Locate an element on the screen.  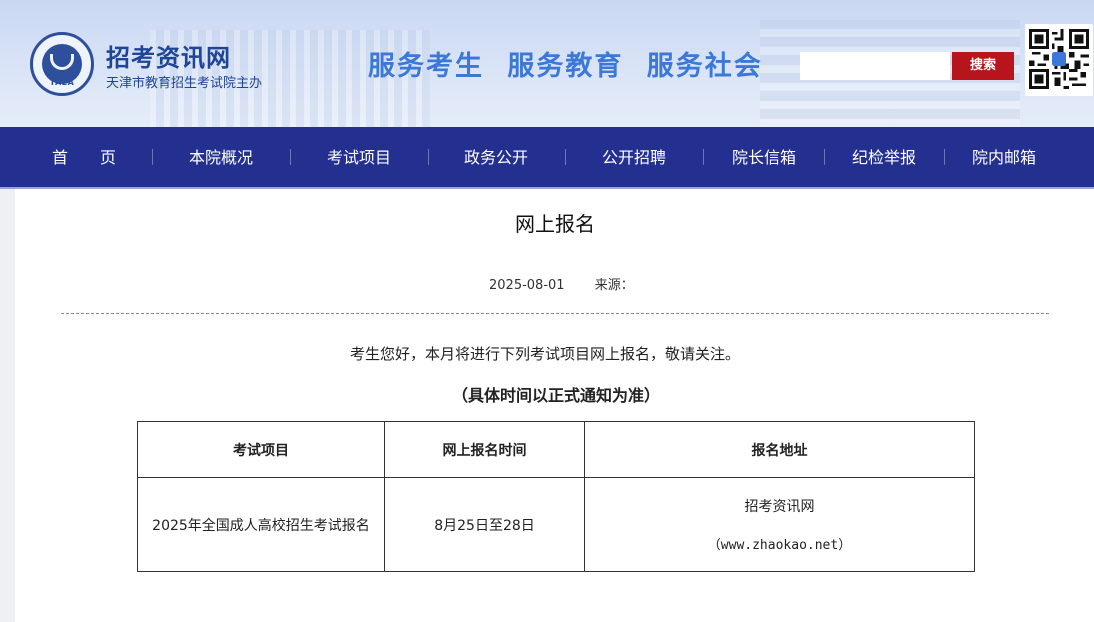
nav-bottom-border is located at coordinates (547, 188).